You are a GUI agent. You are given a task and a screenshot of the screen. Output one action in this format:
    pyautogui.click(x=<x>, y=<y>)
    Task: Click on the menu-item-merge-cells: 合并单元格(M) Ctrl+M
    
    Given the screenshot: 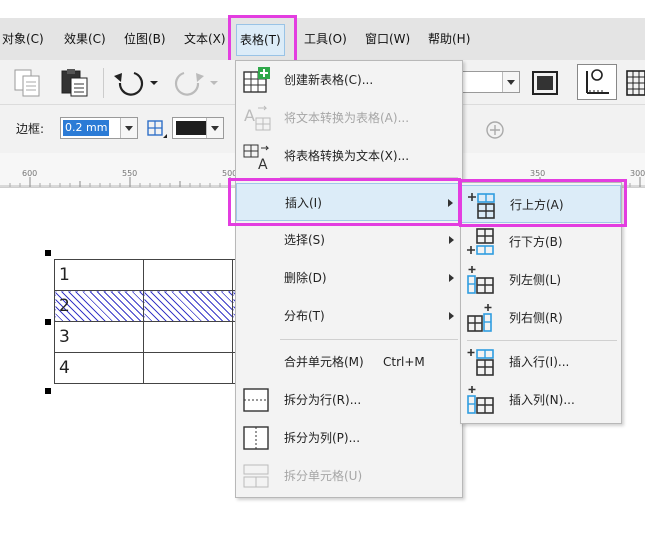 What is the action you would take?
    pyautogui.click(x=349, y=362)
    